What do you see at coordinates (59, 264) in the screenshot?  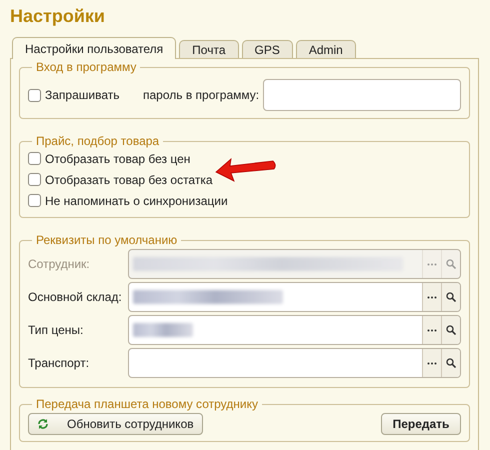 I see `field-label: Сотрудник:` at bounding box center [59, 264].